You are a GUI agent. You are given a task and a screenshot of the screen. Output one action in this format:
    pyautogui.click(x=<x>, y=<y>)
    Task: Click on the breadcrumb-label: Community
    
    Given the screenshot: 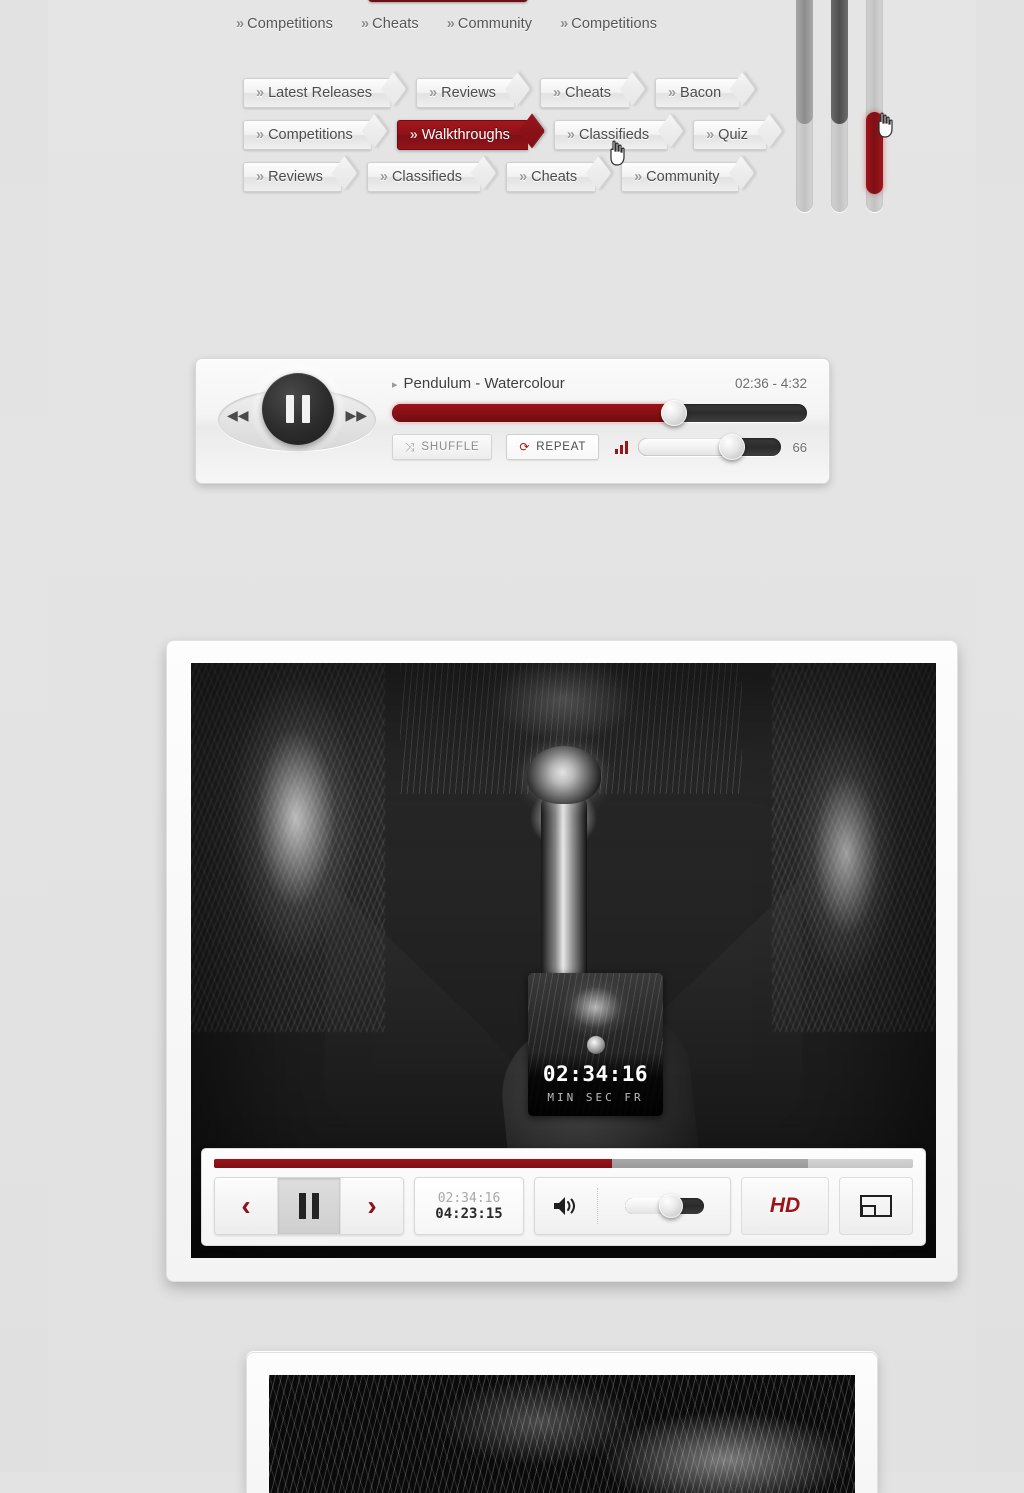 What is the action you would take?
    pyautogui.click(x=495, y=24)
    